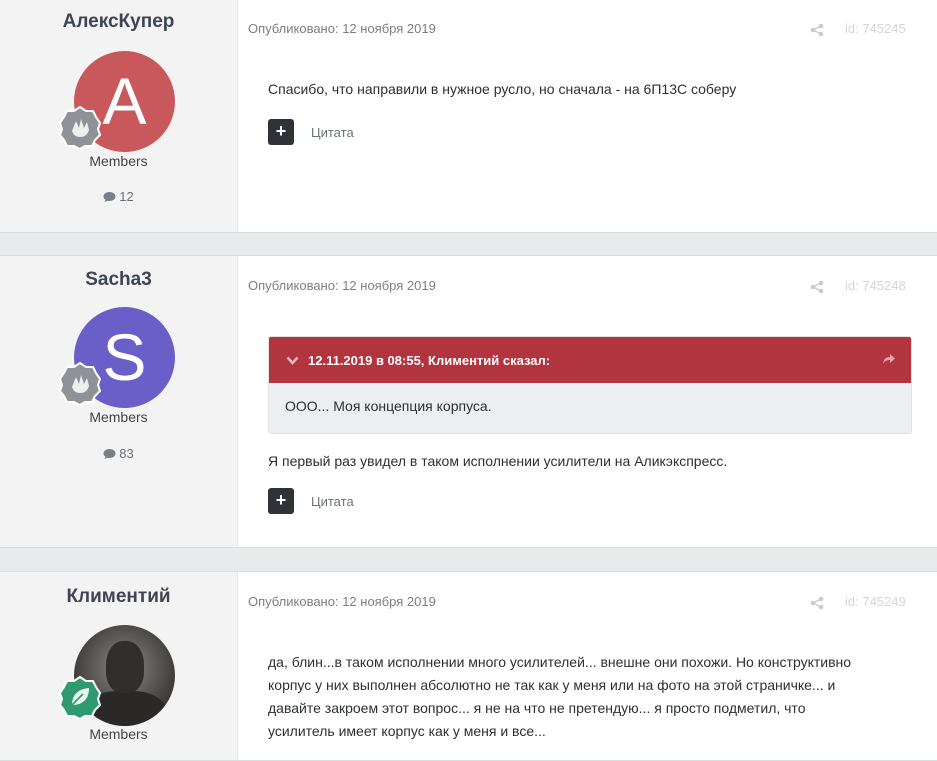 Image resolution: width=937 pixels, height=761 pixels. I want to click on author-panel: Sacha3 S Members 83, so click(119, 401).